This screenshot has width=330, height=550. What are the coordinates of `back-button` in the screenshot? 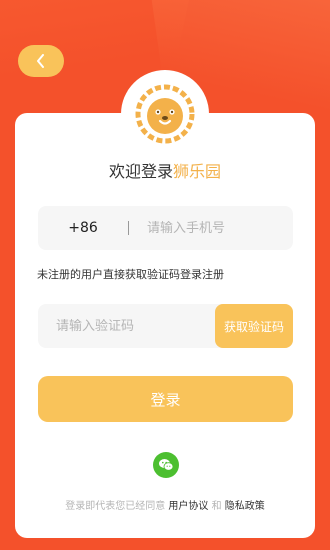 It's located at (41, 61).